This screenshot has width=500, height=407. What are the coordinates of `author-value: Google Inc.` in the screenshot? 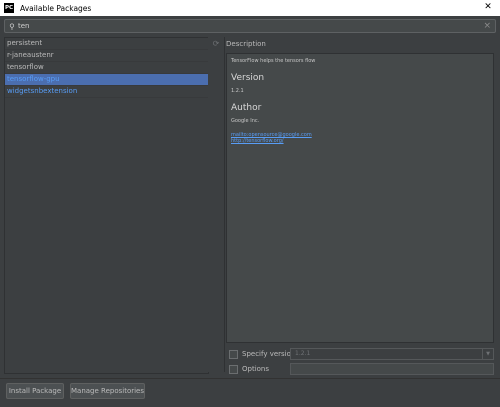 It's located at (245, 121).